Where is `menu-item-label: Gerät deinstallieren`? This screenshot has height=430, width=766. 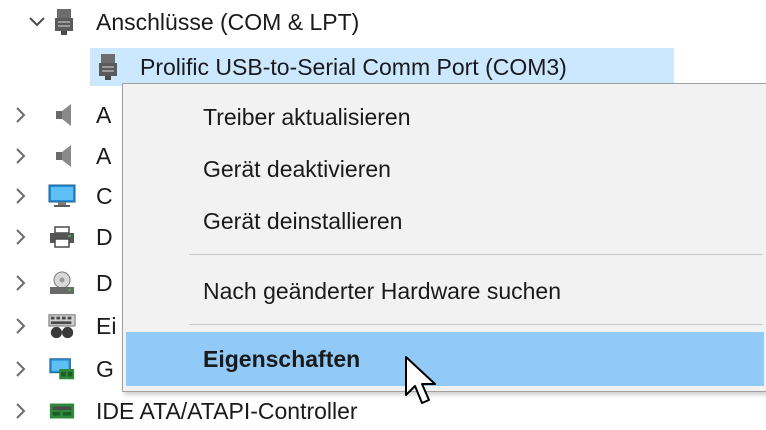 menu-item-label: Gerät deinstallieren is located at coordinates (303, 221).